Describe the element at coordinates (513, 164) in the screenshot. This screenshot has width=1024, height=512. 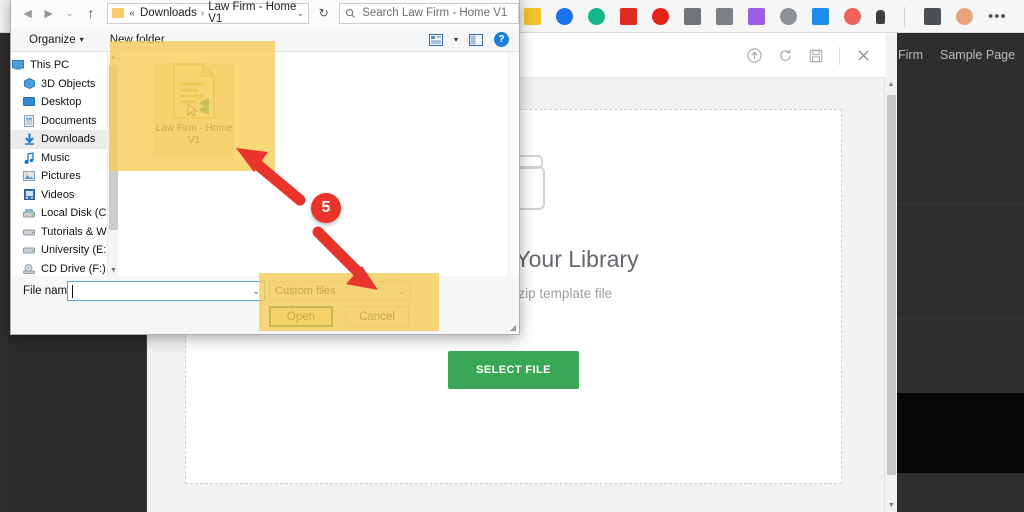
I see `file-list-scrollbar` at that location.